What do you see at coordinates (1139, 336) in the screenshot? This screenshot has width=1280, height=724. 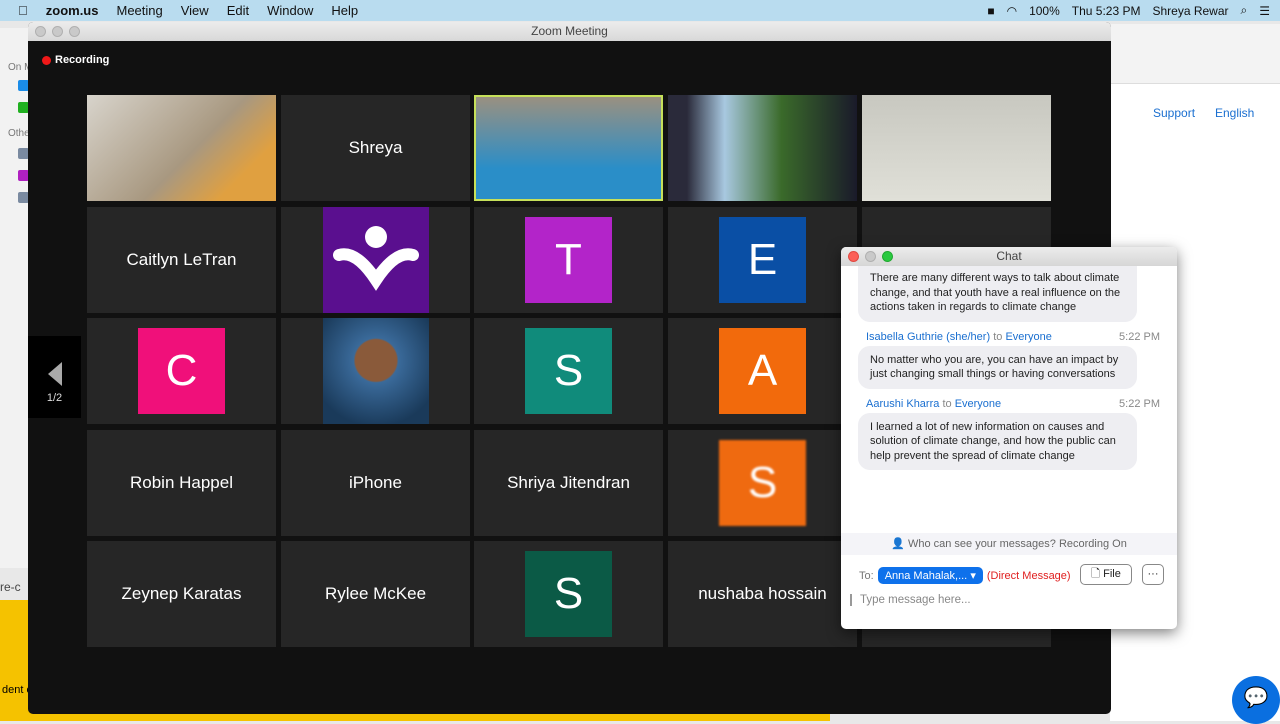 I see `message-time: 5:22 PM` at bounding box center [1139, 336].